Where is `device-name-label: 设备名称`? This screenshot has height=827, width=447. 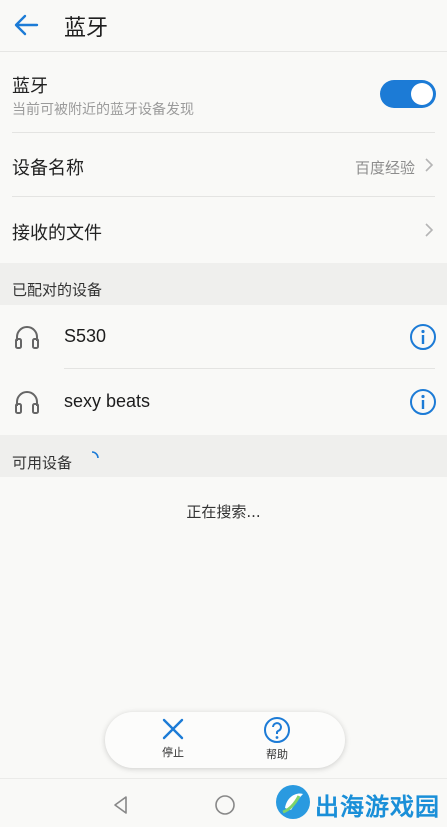
device-name-label: 设备名称 is located at coordinates (48, 168).